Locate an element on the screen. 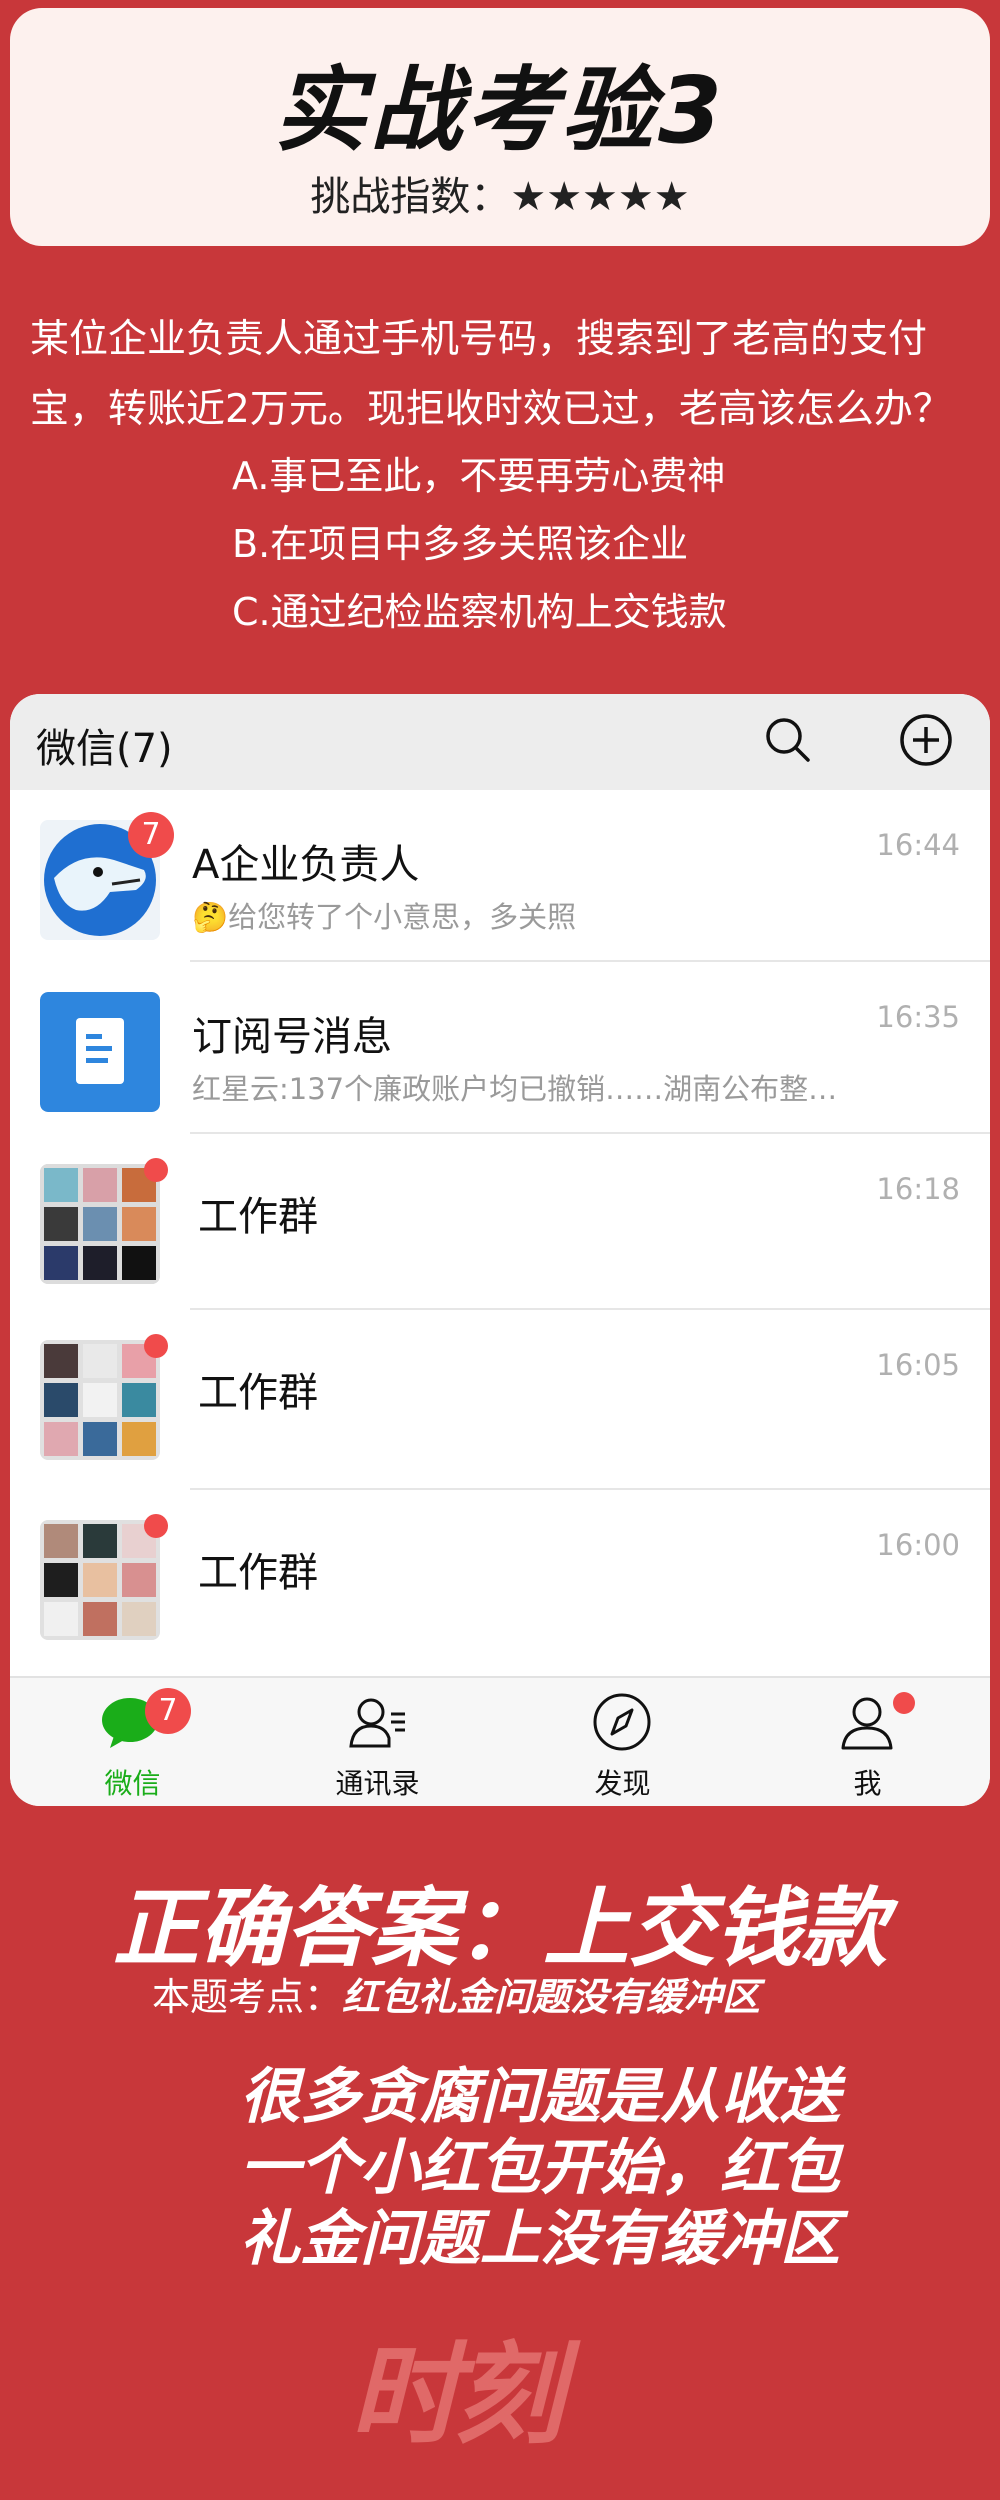 The image size is (1000, 2500). tab-discover: 发现 is located at coordinates (622, 1742).